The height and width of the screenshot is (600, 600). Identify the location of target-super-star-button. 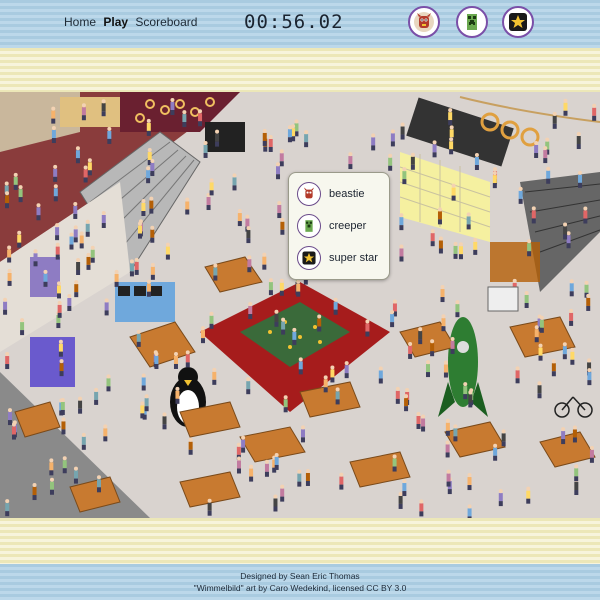
(518, 22).